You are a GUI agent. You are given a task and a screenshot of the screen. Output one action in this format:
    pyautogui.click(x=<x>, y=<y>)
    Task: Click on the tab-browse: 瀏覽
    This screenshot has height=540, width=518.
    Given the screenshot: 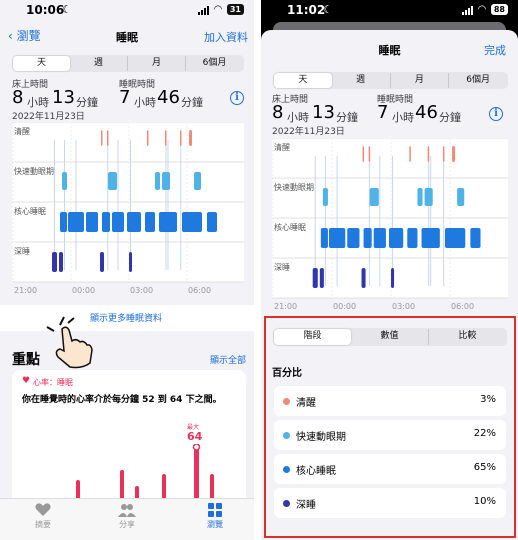 What is the action you would take?
    pyautogui.click(x=215, y=516)
    